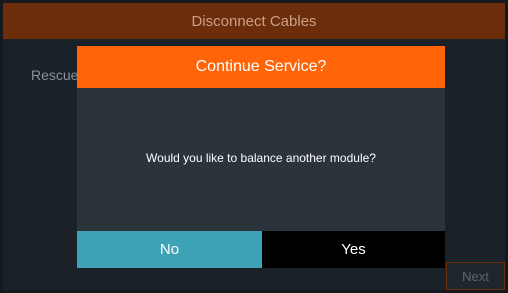  I want to click on next-button: Next, so click(475, 276).